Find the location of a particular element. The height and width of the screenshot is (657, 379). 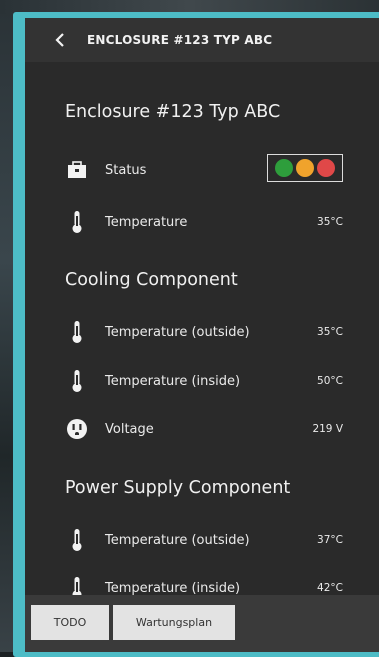

status-light-yellow is located at coordinates (305, 168).